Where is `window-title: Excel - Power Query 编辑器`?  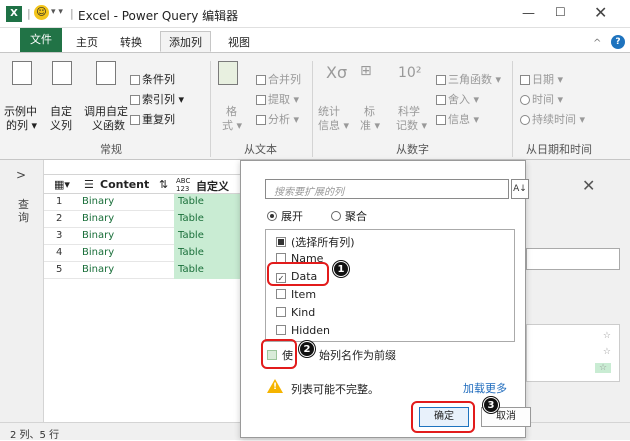 window-title: Excel - Power Query 编辑器 is located at coordinates (158, 16).